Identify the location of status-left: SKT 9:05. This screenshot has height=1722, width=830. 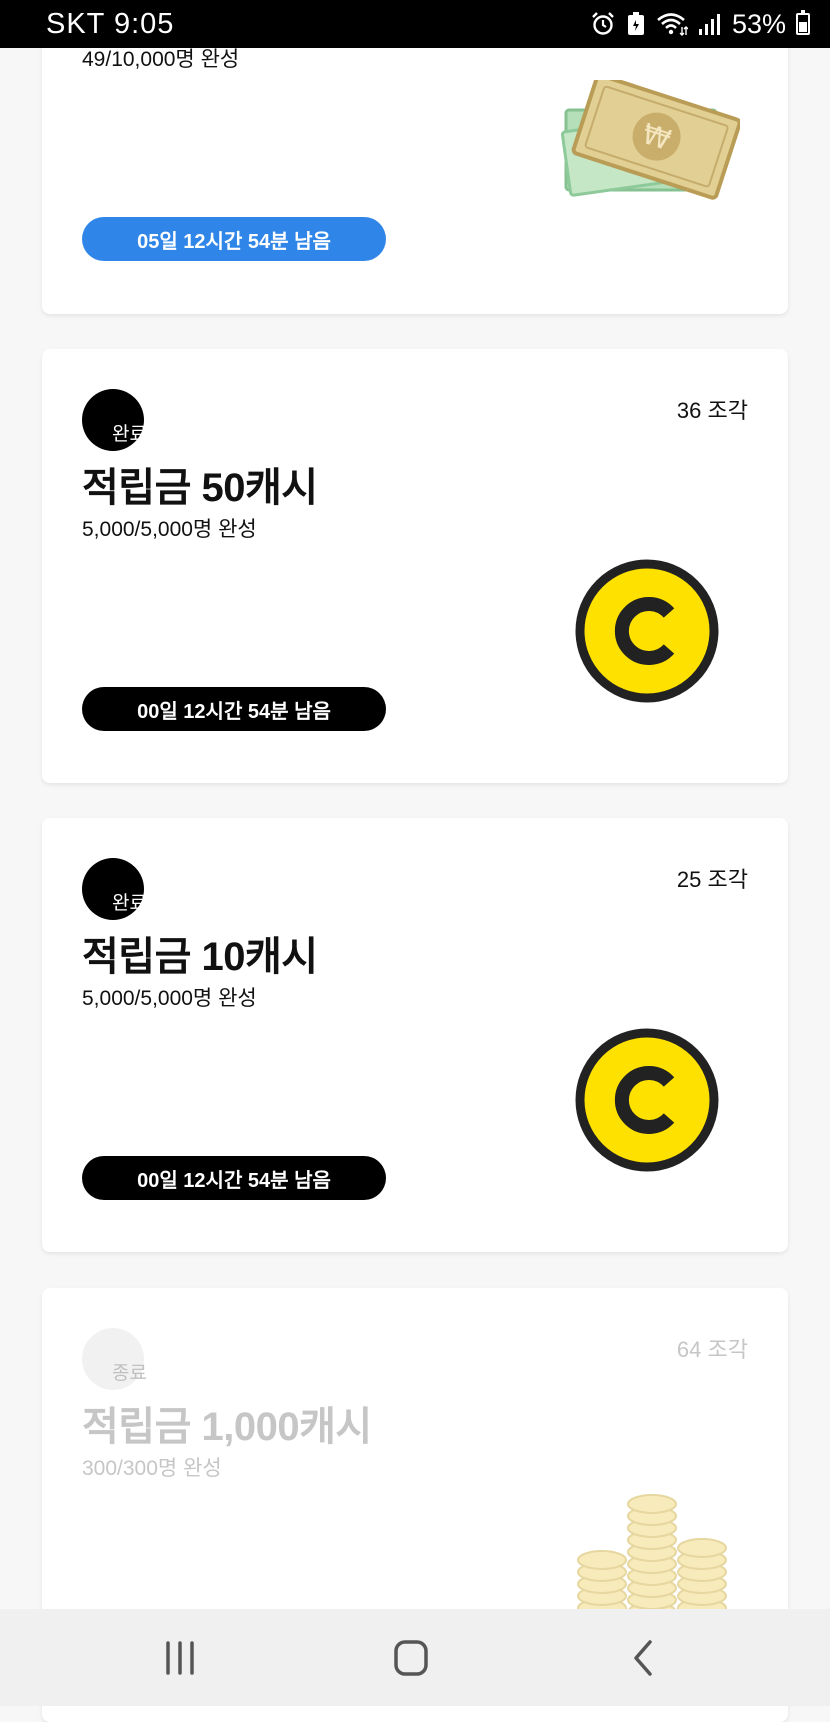
(110, 24).